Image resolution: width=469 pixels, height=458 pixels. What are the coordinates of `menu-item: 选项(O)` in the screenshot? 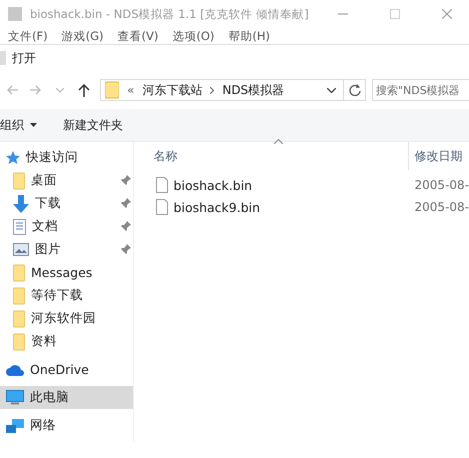 It's located at (193, 36).